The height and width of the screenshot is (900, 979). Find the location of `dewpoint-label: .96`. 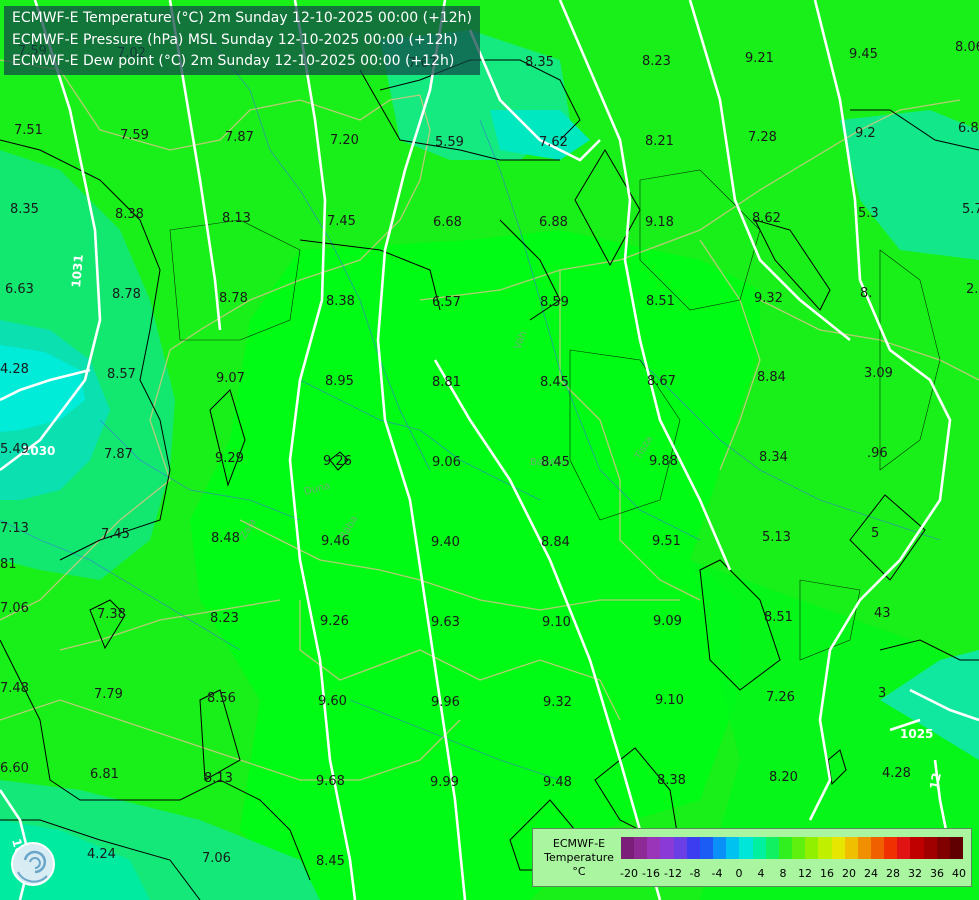

dewpoint-label: .96 is located at coordinates (877, 453).